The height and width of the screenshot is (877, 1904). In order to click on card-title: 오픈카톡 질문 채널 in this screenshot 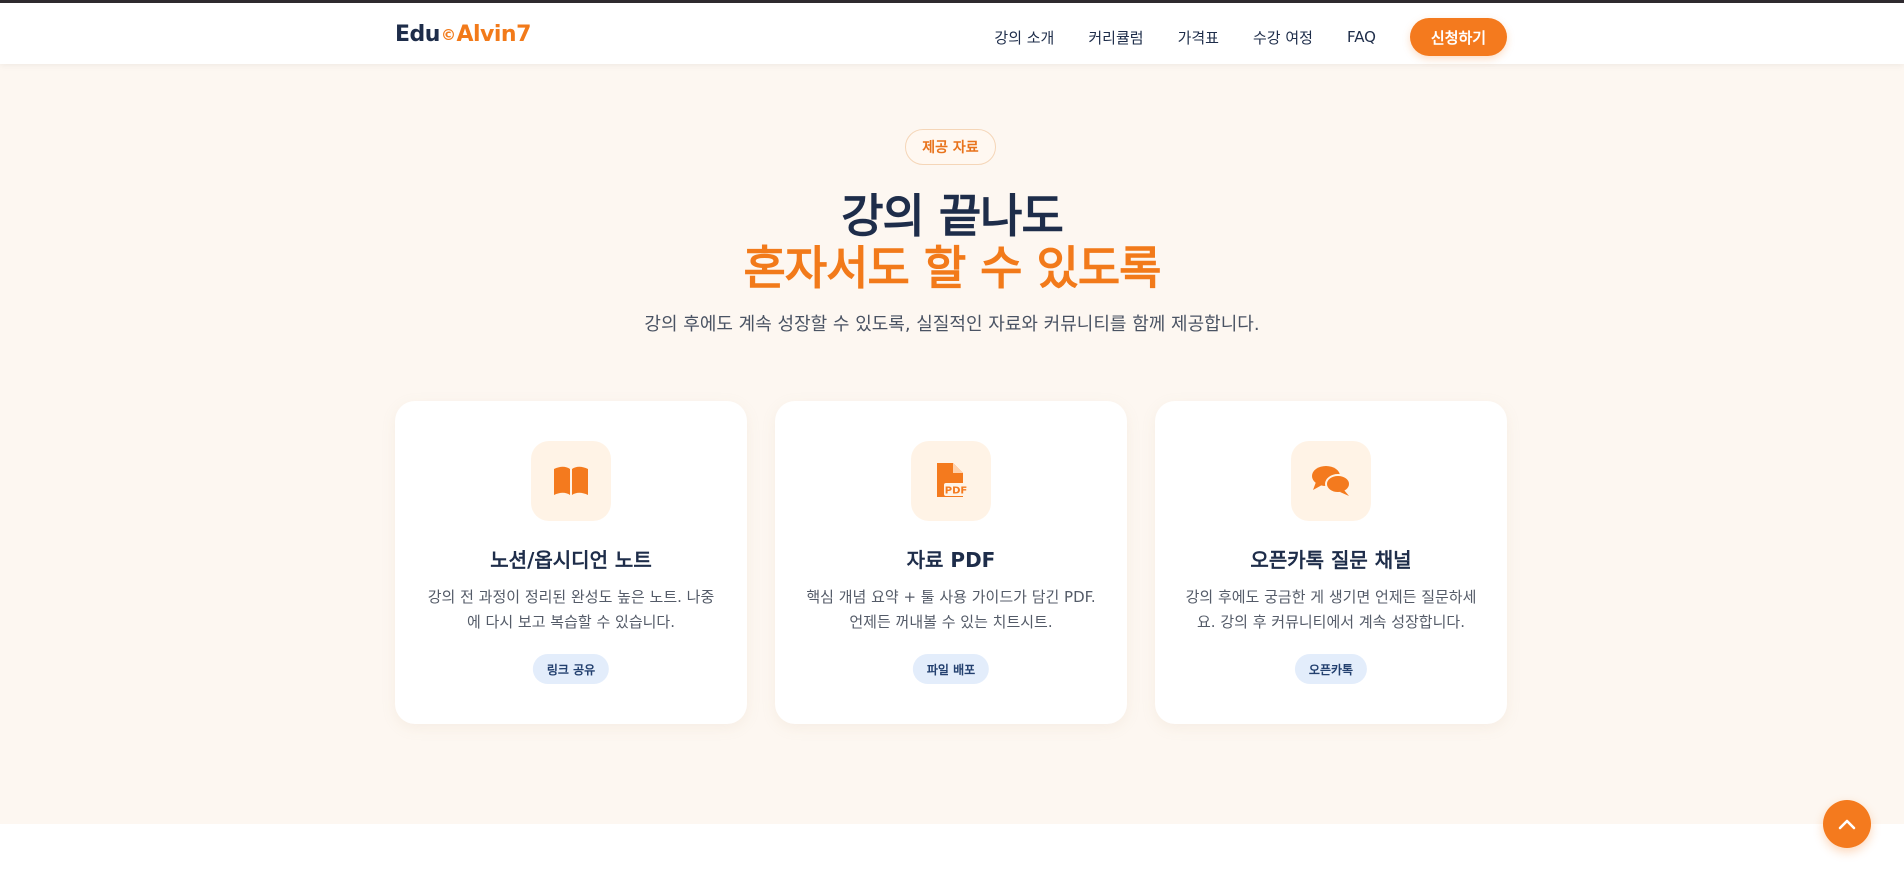, I will do `click(1331, 560)`.